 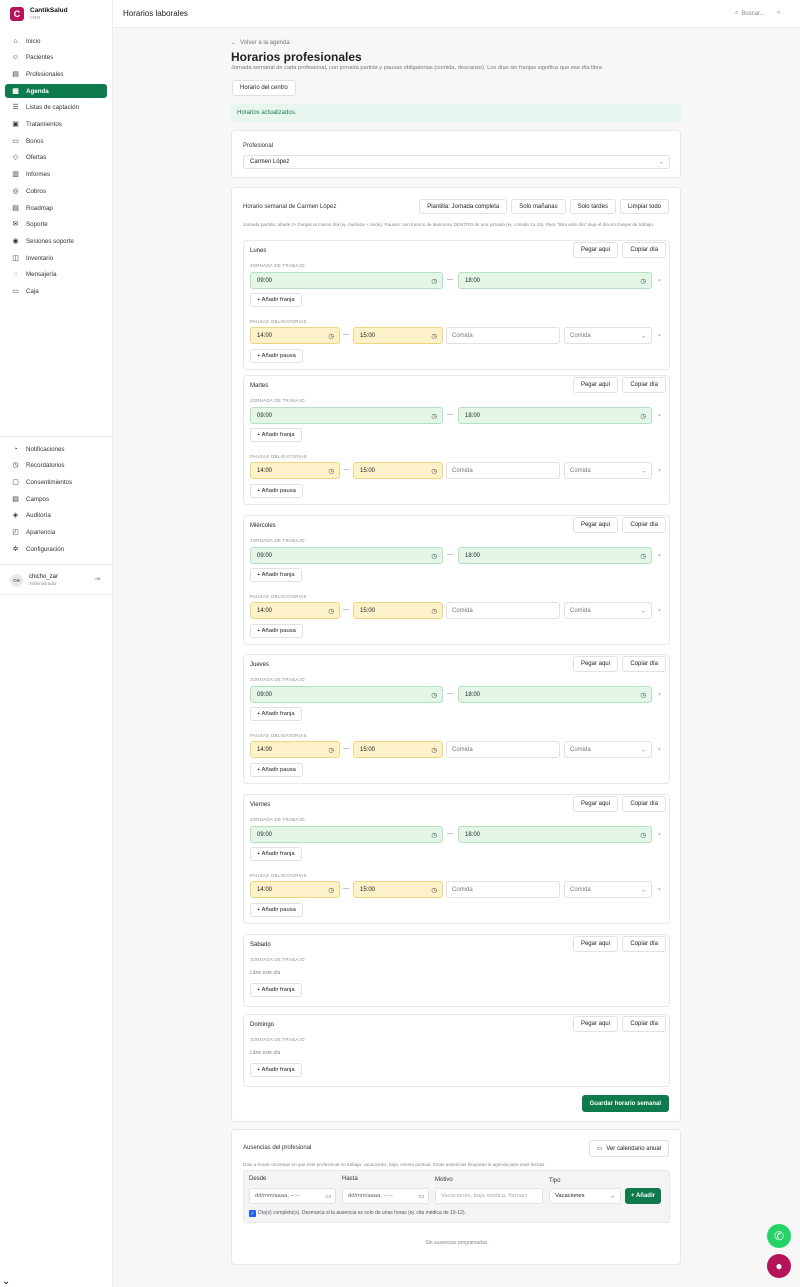 I want to click on sidebar-item-inventario: ◫ Inventario, so click(x=56, y=258).